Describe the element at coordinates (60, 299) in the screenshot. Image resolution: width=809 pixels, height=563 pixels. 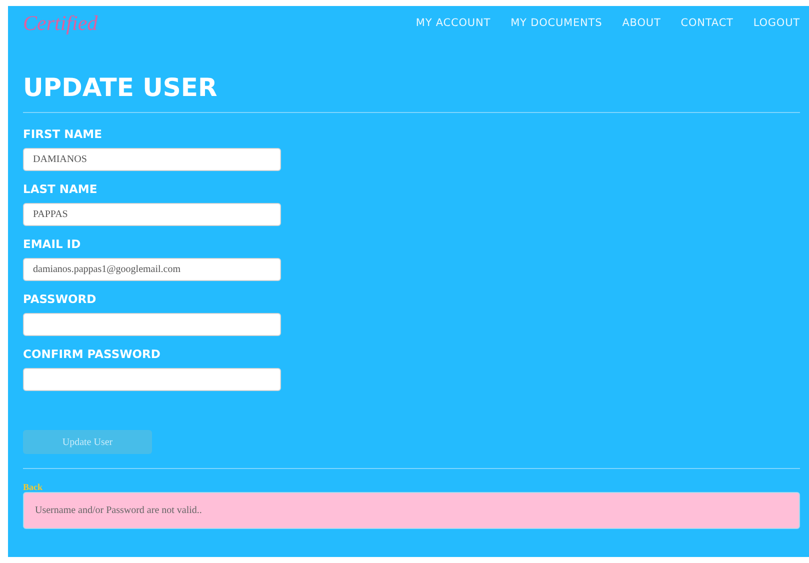
I see `field-label: PASSWORD` at that location.